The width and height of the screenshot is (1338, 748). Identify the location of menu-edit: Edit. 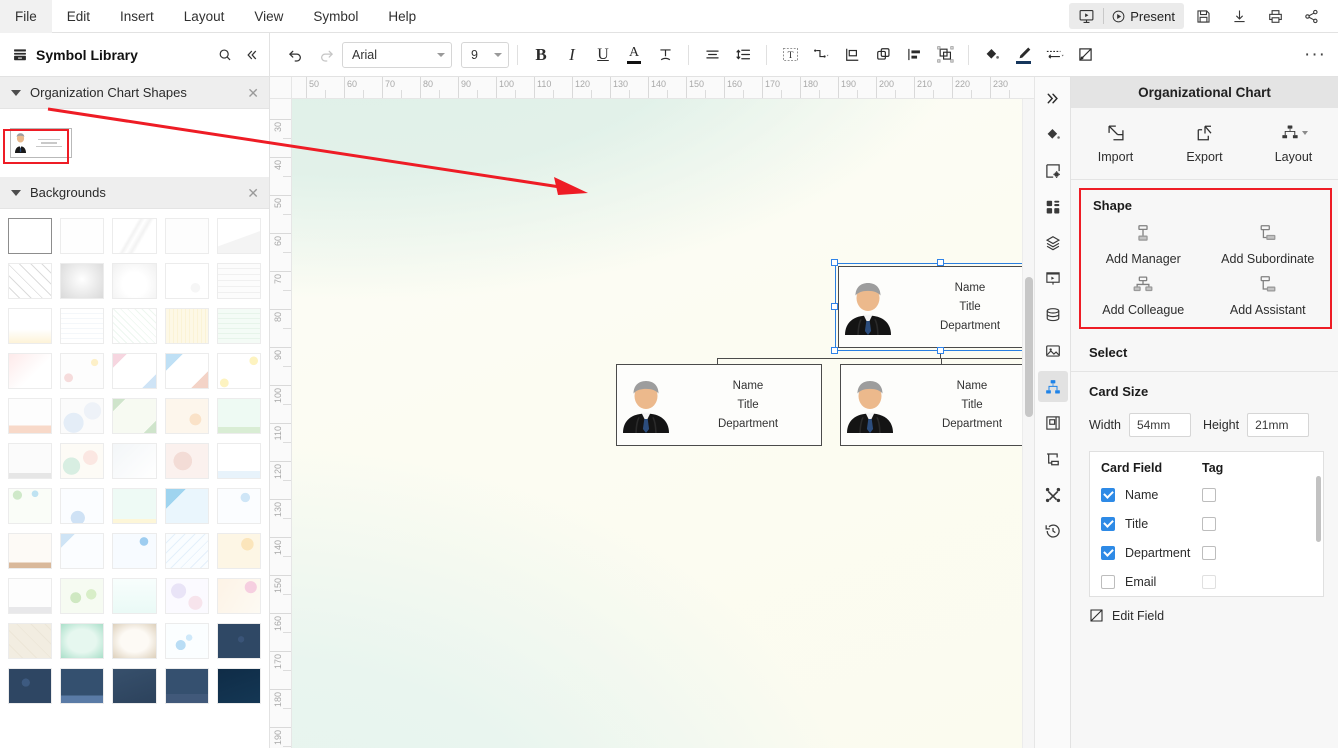
(78, 16).